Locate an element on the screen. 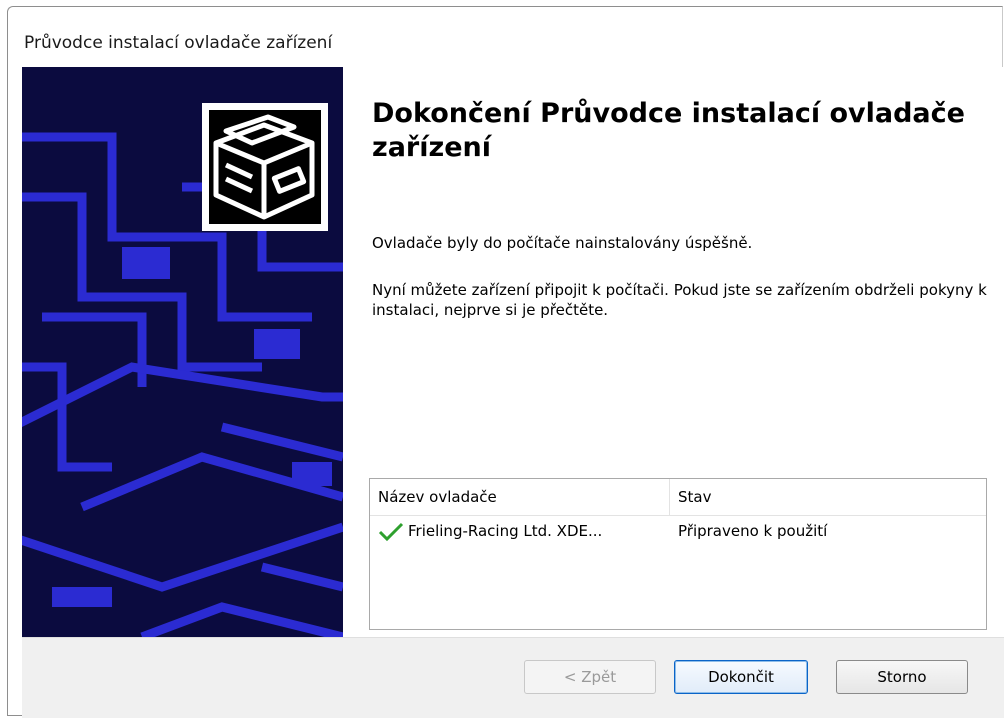 This screenshot has width=1004, height=722. cancel-button: Storno is located at coordinates (902, 677).